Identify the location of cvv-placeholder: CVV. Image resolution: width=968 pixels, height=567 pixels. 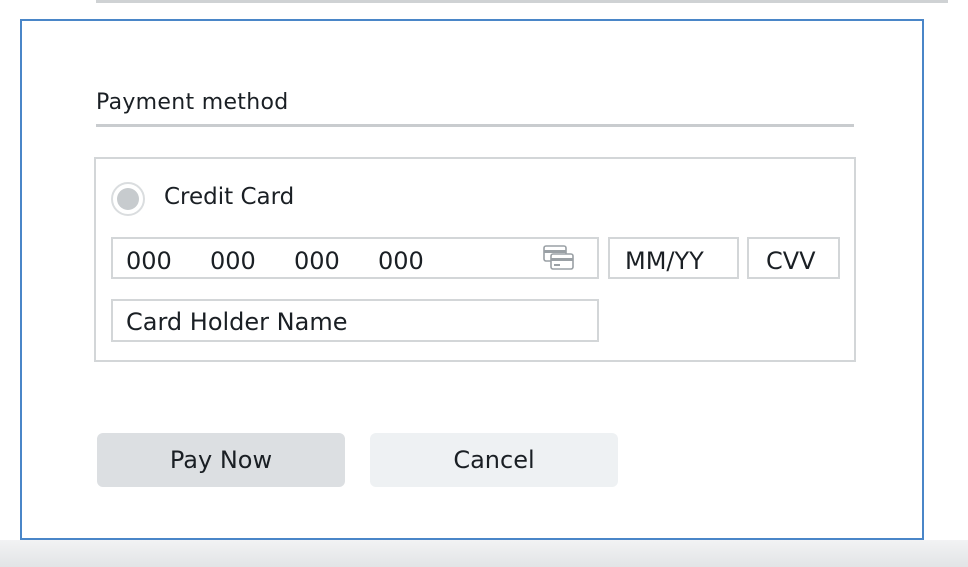
(791, 261).